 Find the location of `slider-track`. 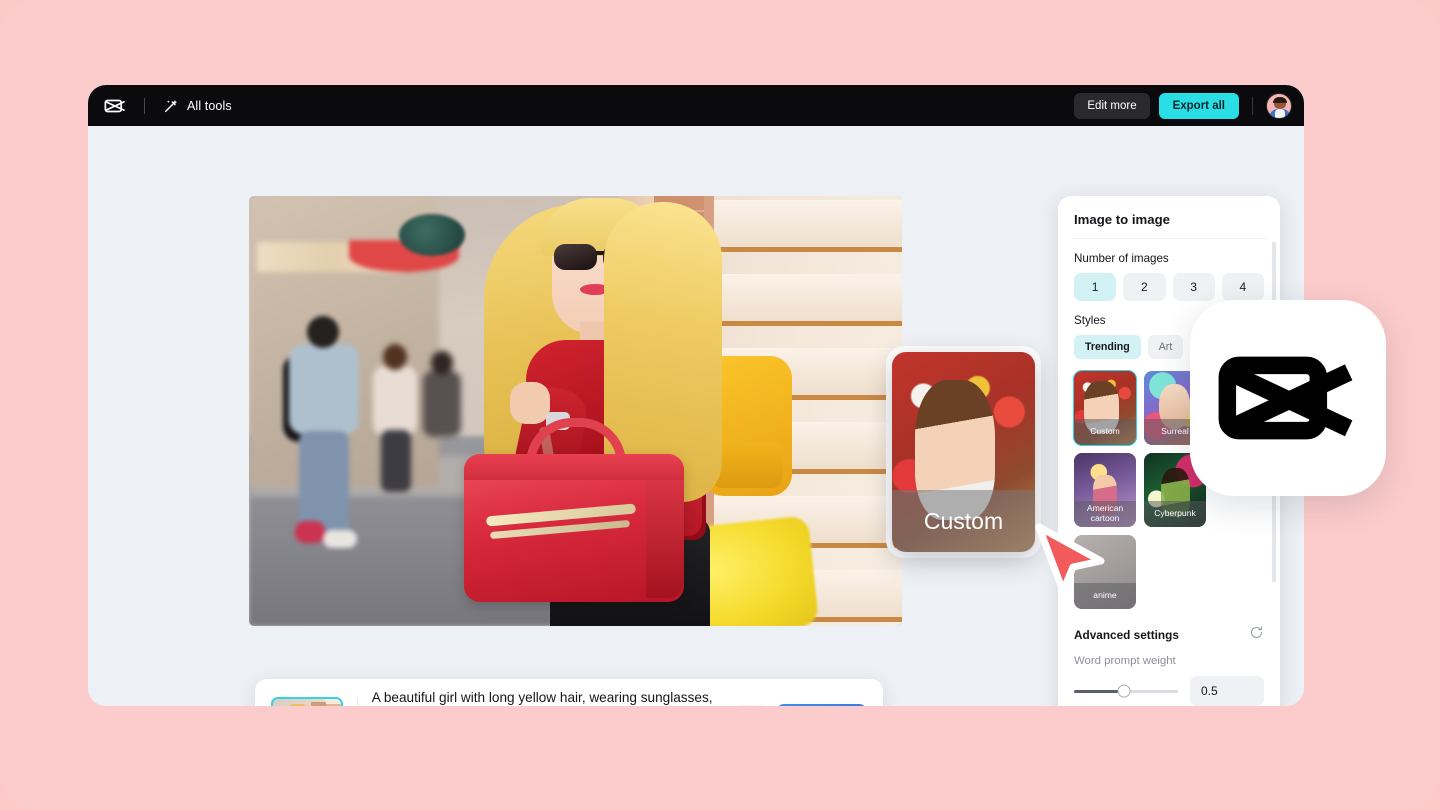

slider-track is located at coordinates (1126, 691).